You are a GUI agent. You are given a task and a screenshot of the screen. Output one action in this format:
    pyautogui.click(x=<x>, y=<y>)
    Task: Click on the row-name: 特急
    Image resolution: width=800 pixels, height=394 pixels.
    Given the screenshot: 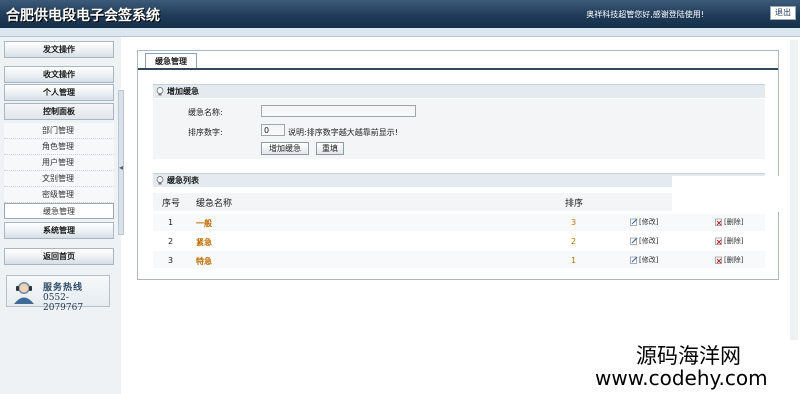 What is the action you would take?
    pyautogui.click(x=204, y=261)
    